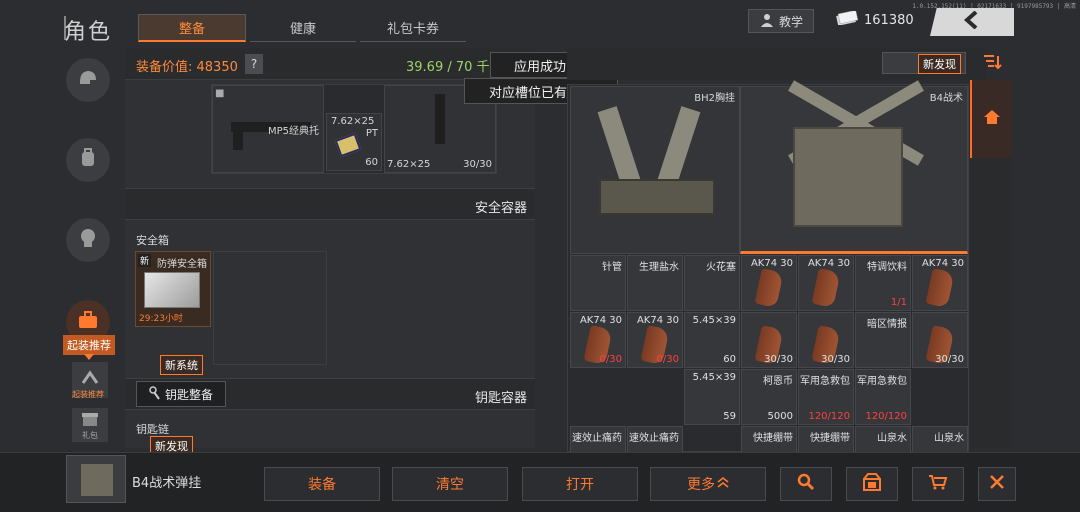 The width and height of the screenshot is (1080, 512). Describe the element at coordinates (597, 438) in the screenshot. I see `inventory-item-name: 速效止痛药` at that location.